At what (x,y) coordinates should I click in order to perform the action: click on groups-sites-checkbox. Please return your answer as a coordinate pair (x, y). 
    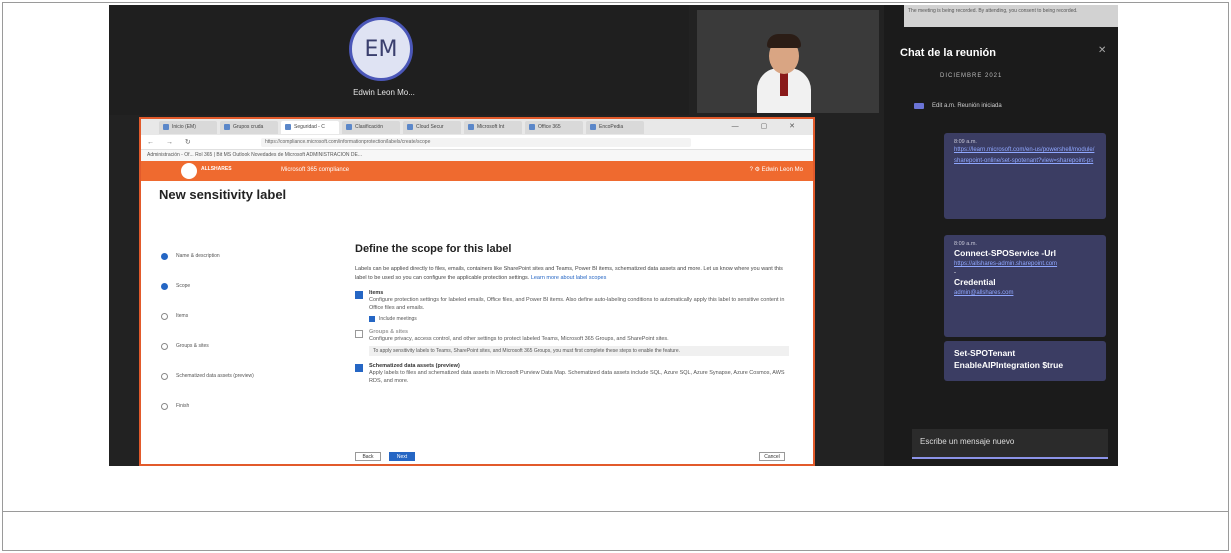
    Looking at the image, I should click on (359, 334).